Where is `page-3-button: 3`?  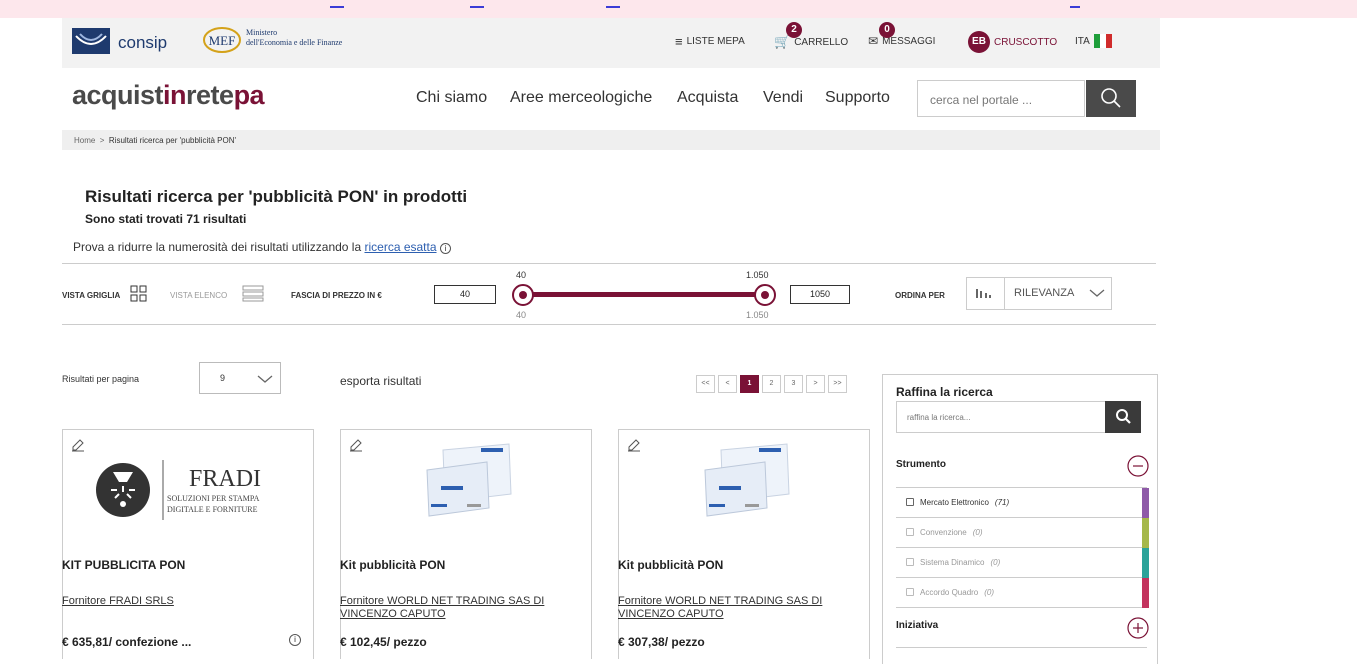 page-3-button: 3 is located at coordinates (793, 384).